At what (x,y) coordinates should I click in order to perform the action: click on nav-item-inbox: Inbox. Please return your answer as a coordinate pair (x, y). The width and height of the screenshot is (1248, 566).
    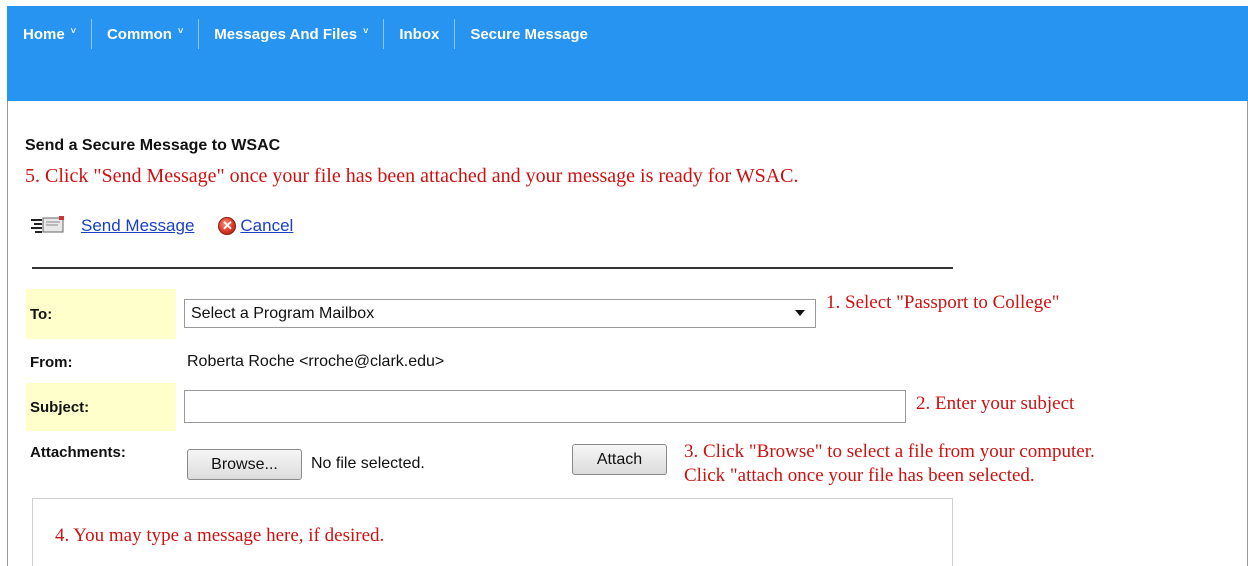
    Looking at the image, I should click on (418, 34).